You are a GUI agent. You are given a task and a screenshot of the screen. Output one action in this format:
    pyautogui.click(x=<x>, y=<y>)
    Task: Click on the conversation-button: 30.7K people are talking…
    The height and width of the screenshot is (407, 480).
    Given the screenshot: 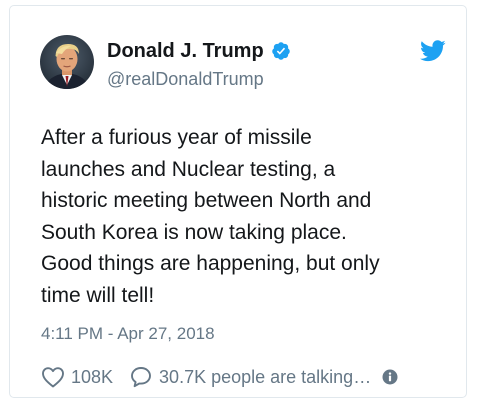 What is the action you would take?
    pyautogui.click(x=250, y=377)
    